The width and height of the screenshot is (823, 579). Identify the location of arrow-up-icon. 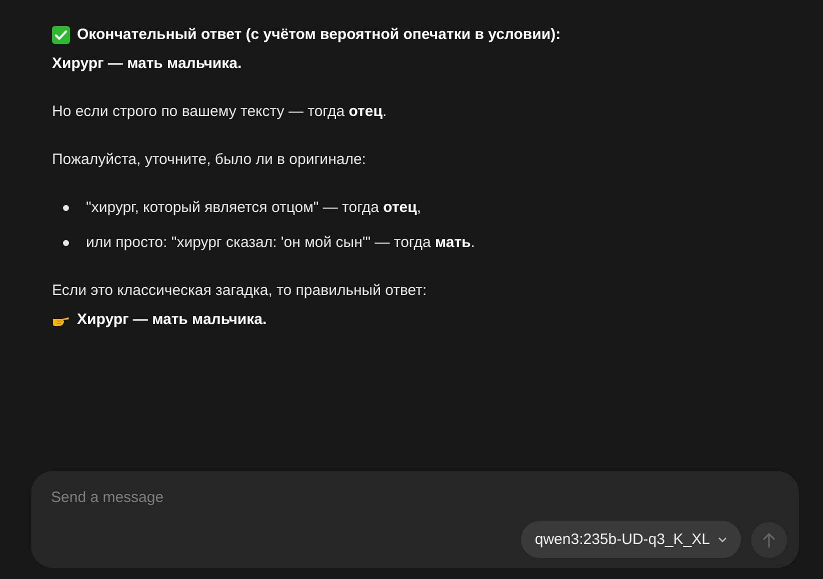
(769, 540).